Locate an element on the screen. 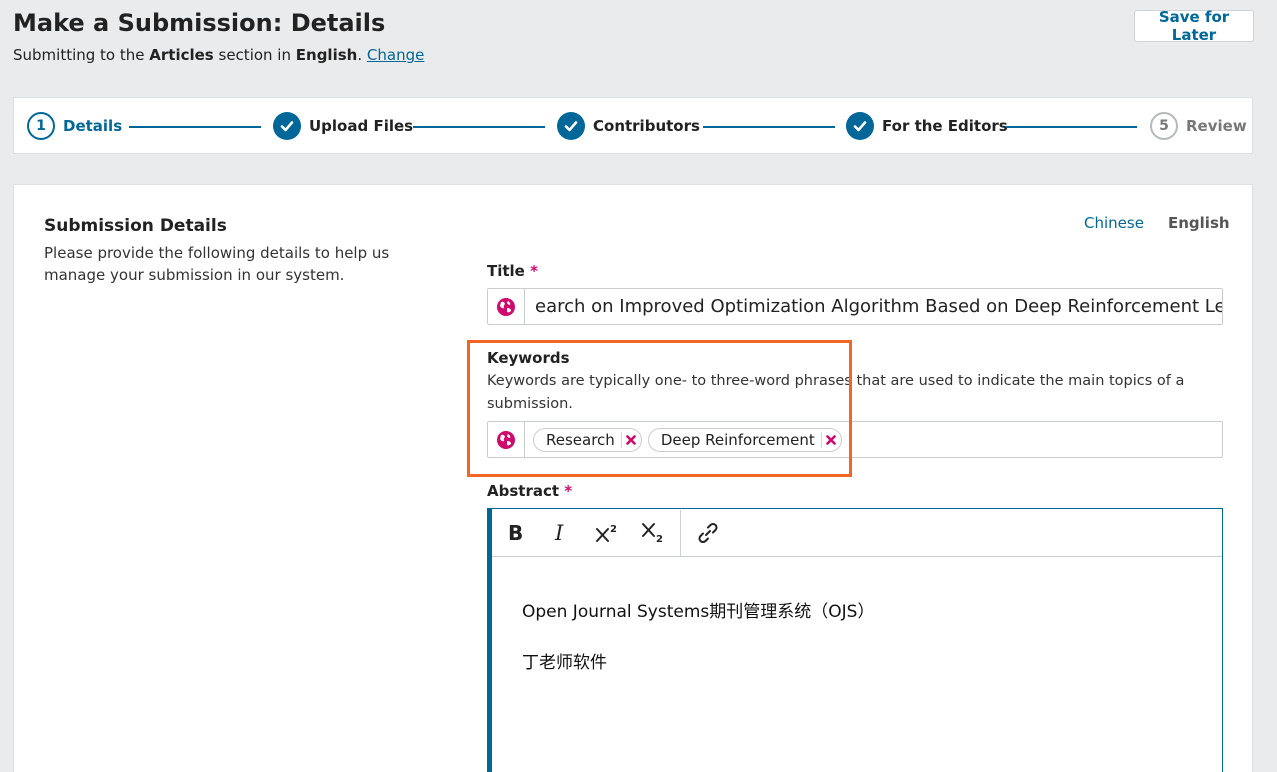  abstract-paragraph: 丁老师软件 is located at coordinates (564, 663).